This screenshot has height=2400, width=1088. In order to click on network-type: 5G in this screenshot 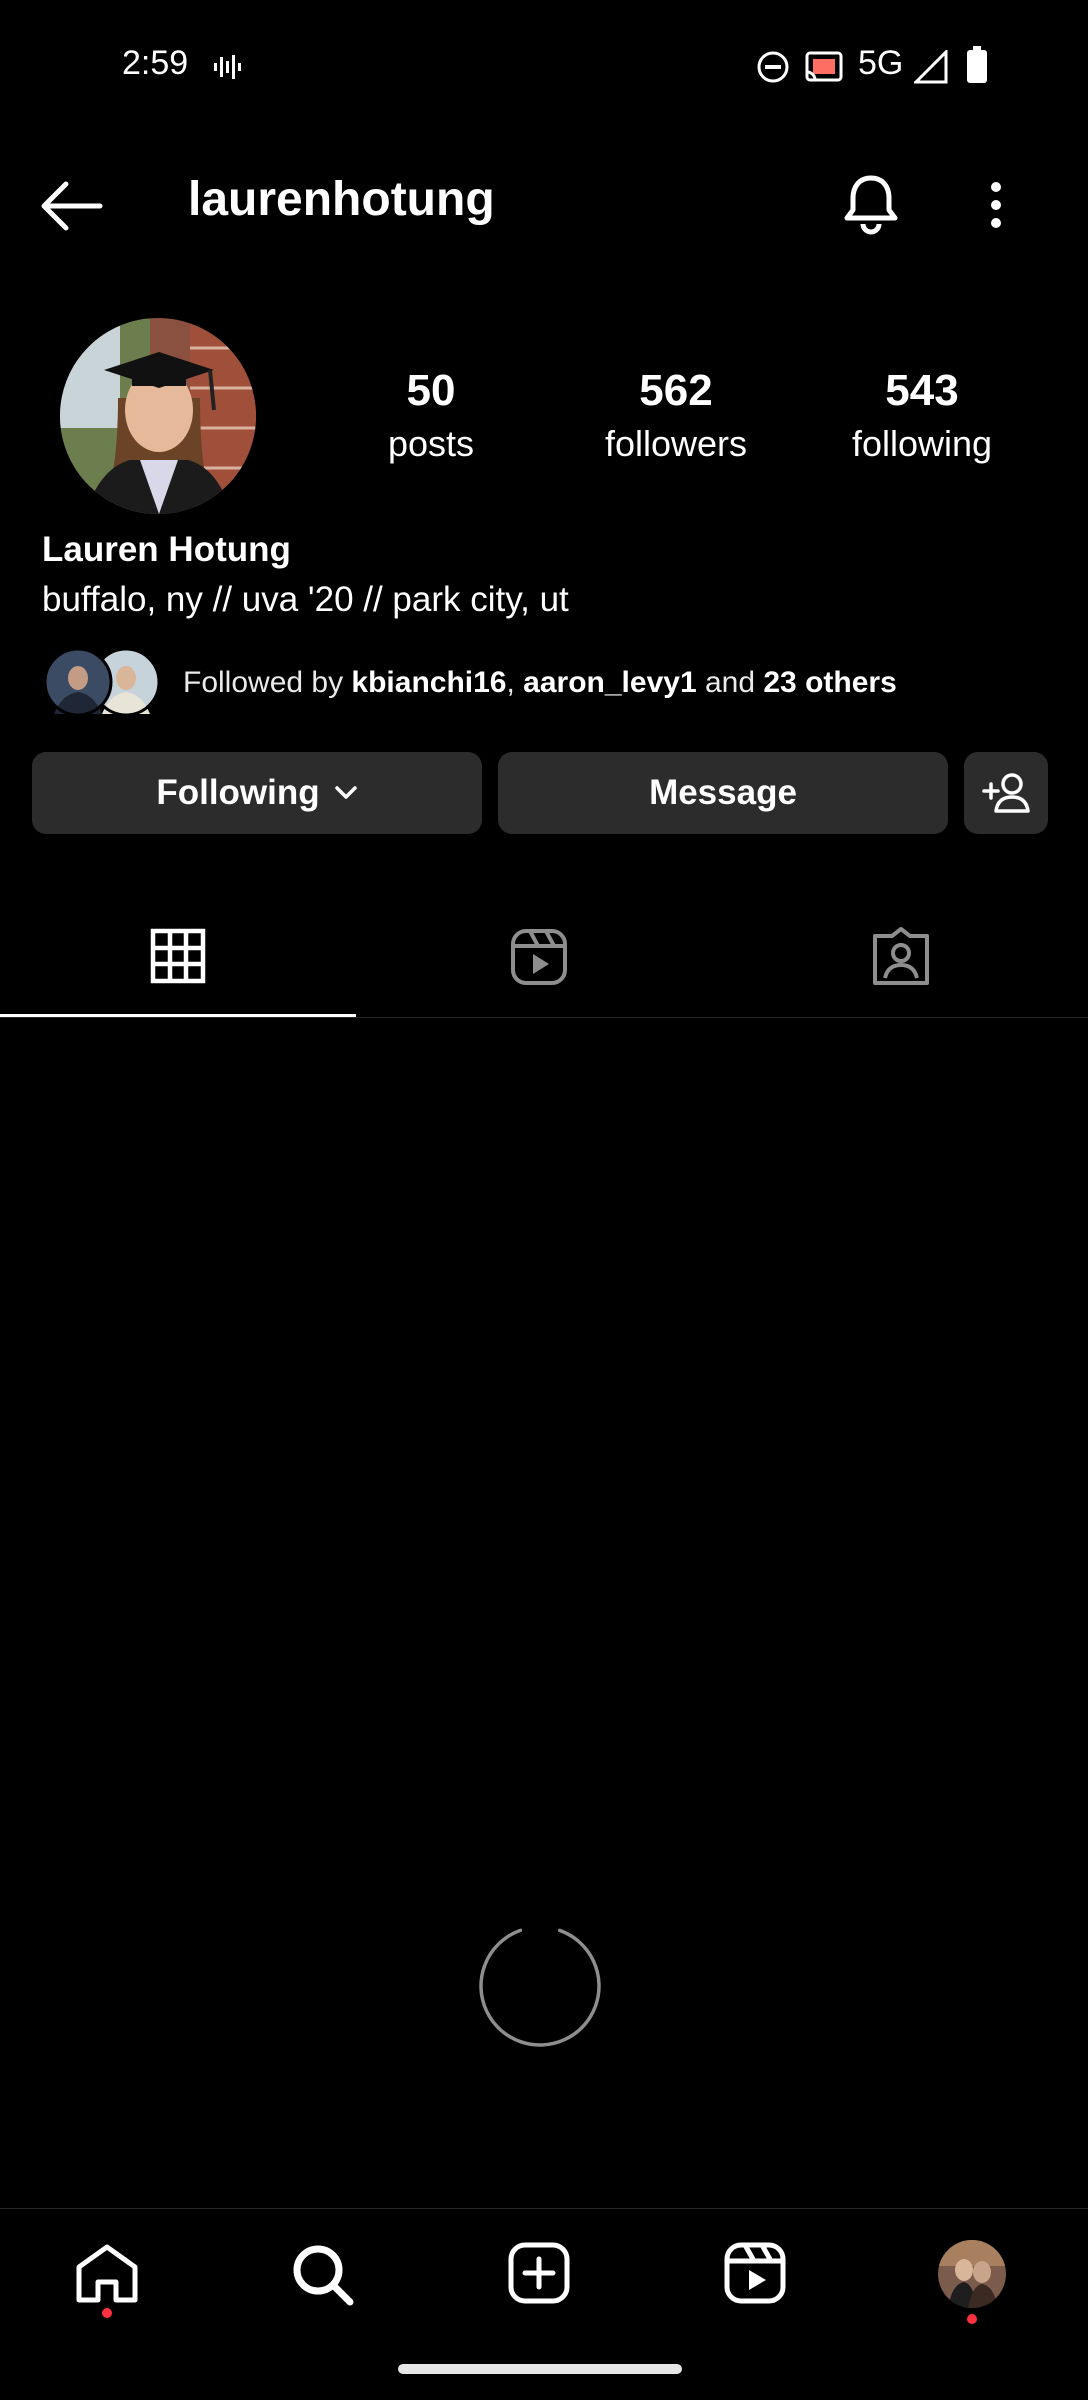, I will do `click(881, 63)`.